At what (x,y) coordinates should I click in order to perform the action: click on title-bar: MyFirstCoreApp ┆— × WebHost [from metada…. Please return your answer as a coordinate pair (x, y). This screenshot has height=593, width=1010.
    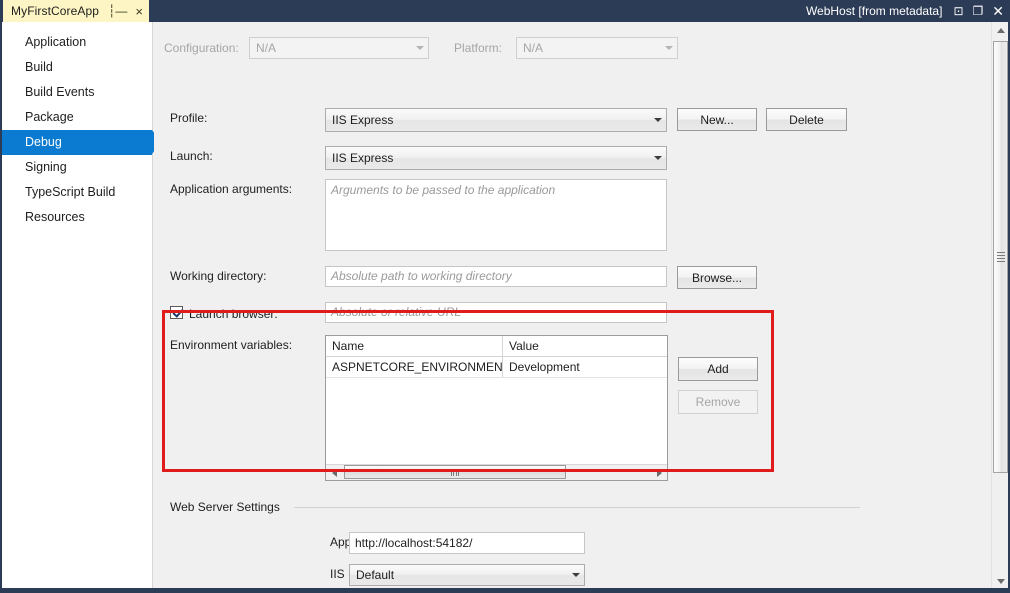
    Looking at the image, I should click on (505, 11).